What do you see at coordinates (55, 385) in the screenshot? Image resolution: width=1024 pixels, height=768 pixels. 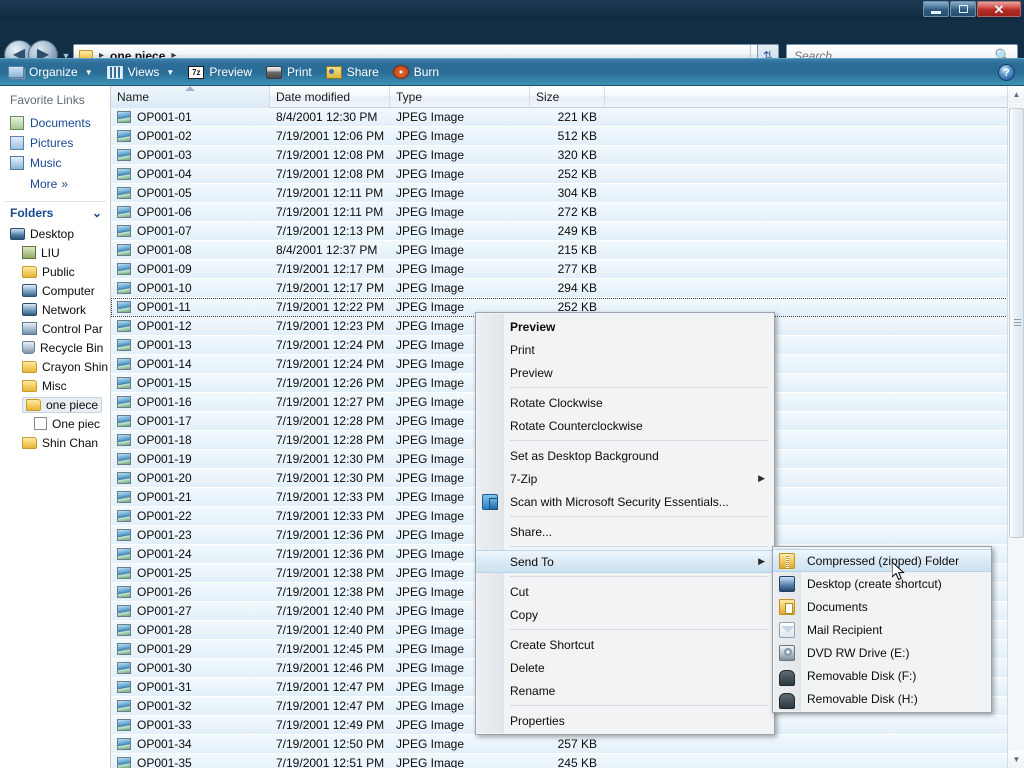 I see `tree-item-misc: Misc` at bounding box center [55, 385].